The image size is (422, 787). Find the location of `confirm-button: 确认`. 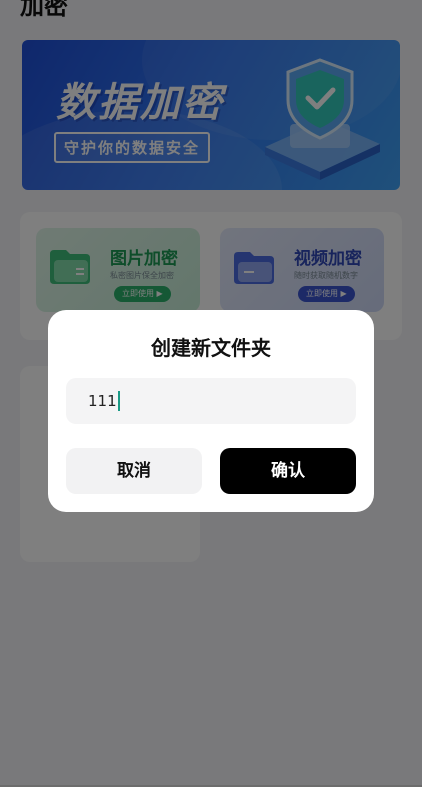

confirm-button: 确认 is located at coordinates (288, 471).